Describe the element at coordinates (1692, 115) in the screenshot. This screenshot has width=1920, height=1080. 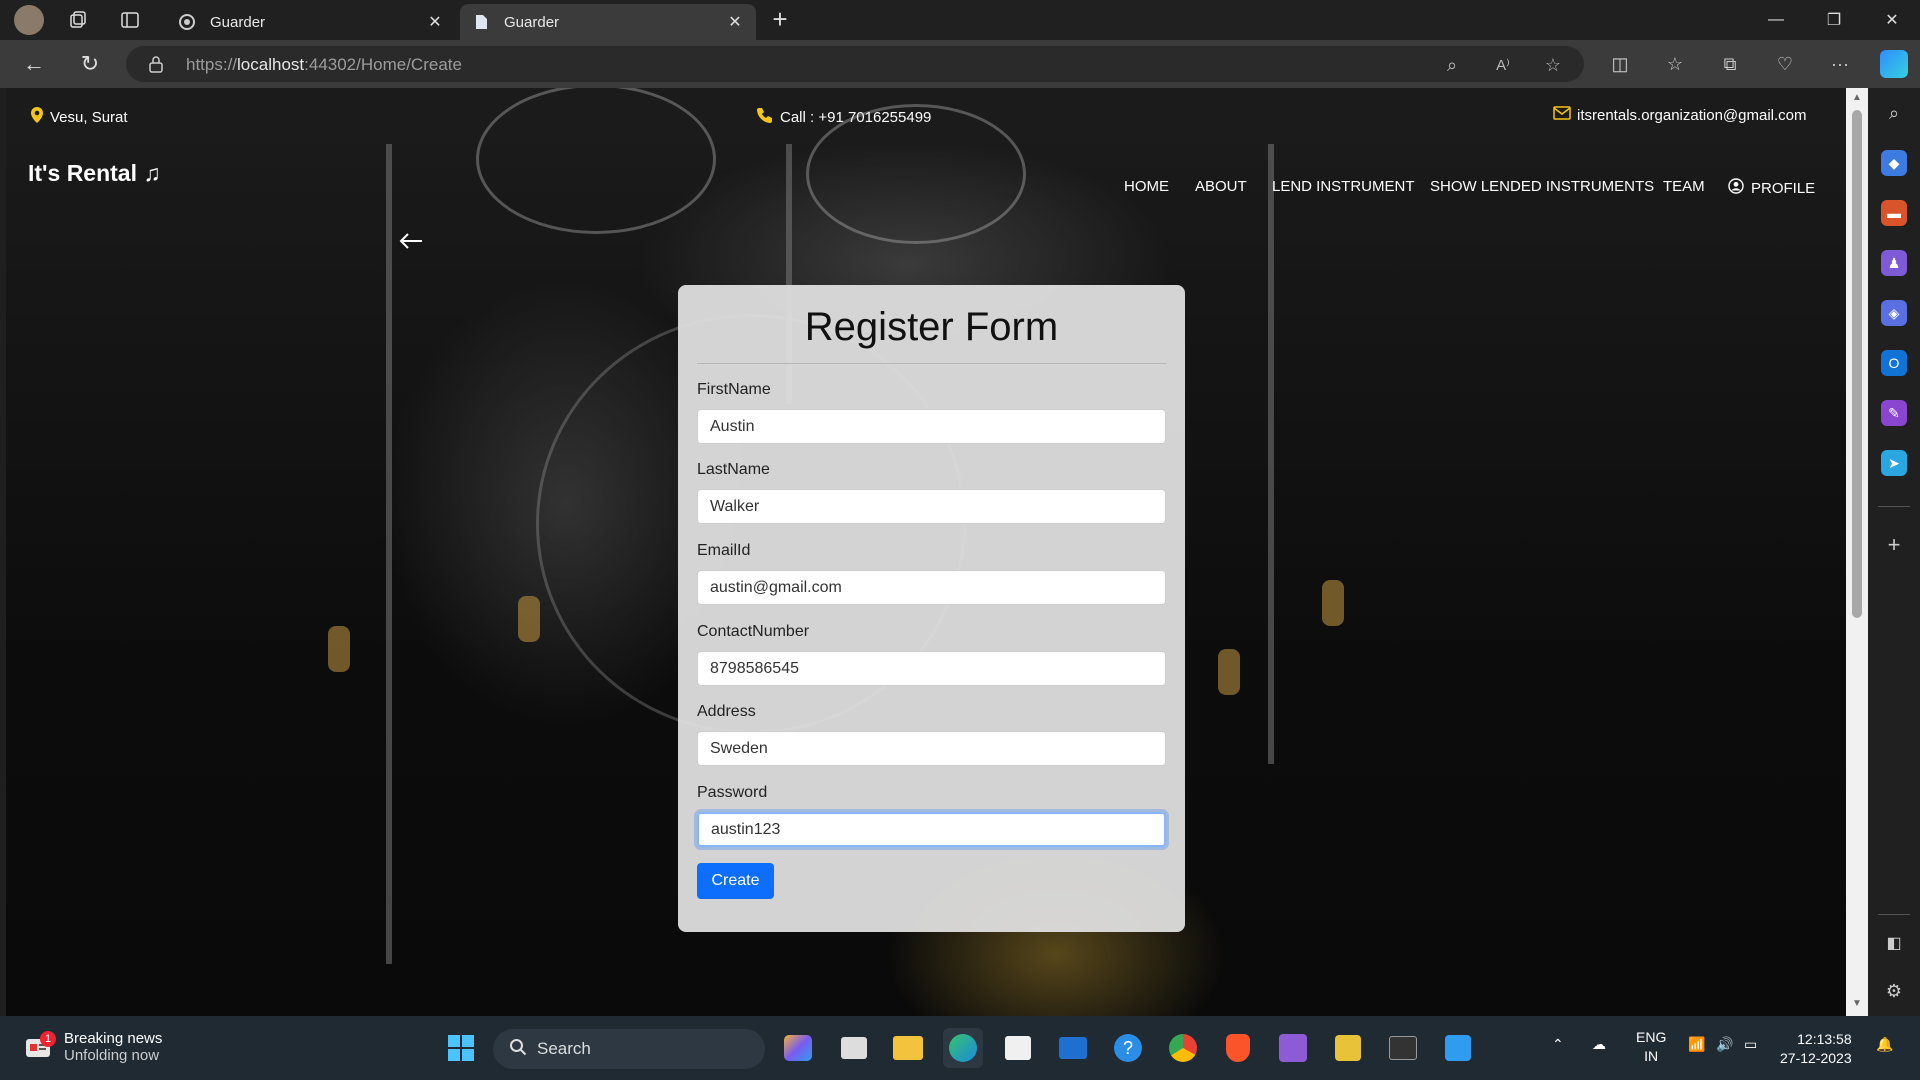
I see `email-text: itsrentals.organization@gmail.com` at that location.